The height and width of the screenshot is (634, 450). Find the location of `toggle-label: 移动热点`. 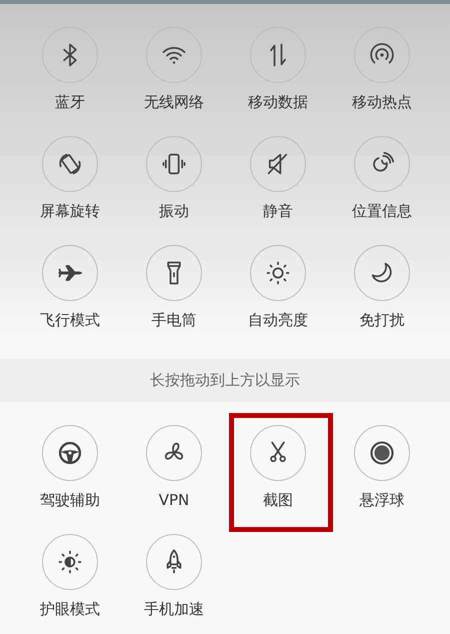

toggle-label: 移动热点 is located at coordinates (382, 102).